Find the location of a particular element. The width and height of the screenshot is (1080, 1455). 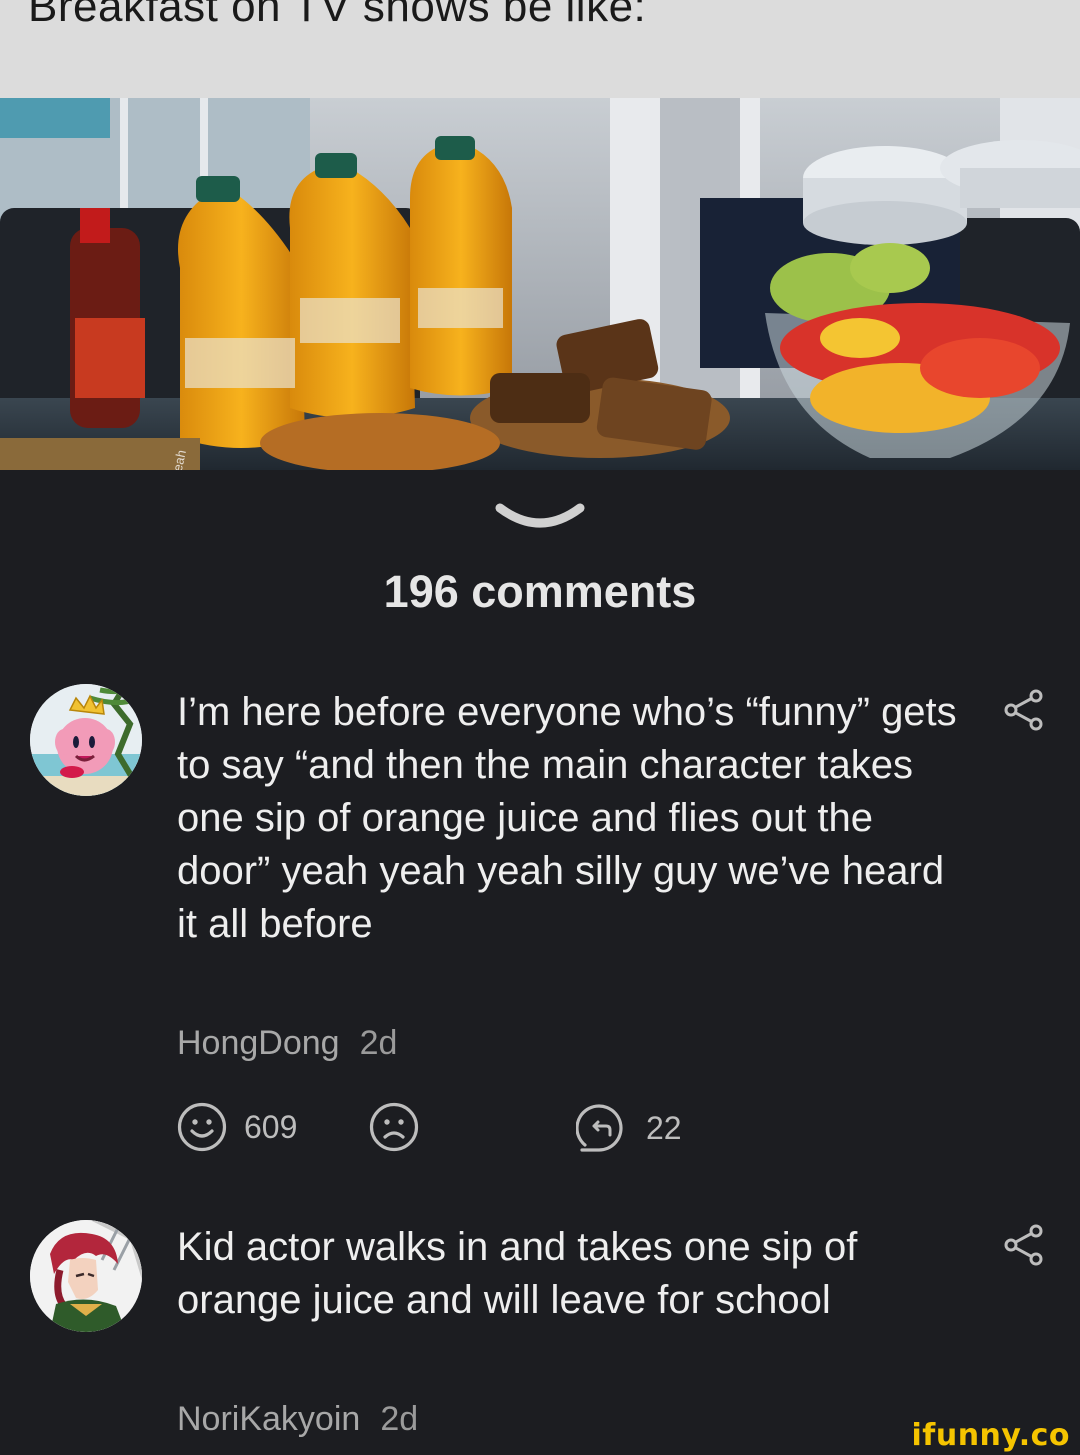

unsmile-button is located at coordinates (394, 1127).